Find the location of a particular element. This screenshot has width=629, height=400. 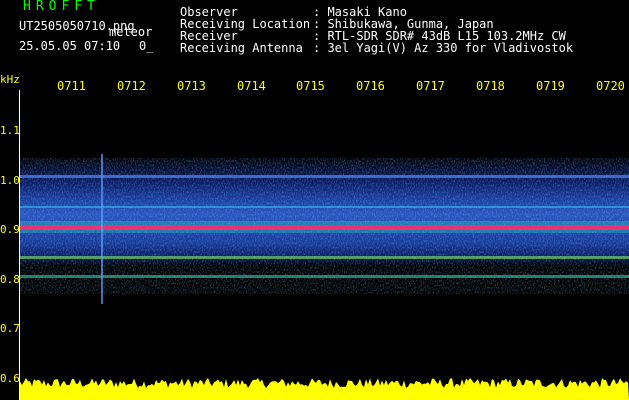

amplitude-fill is located at coordinates (324, 389).